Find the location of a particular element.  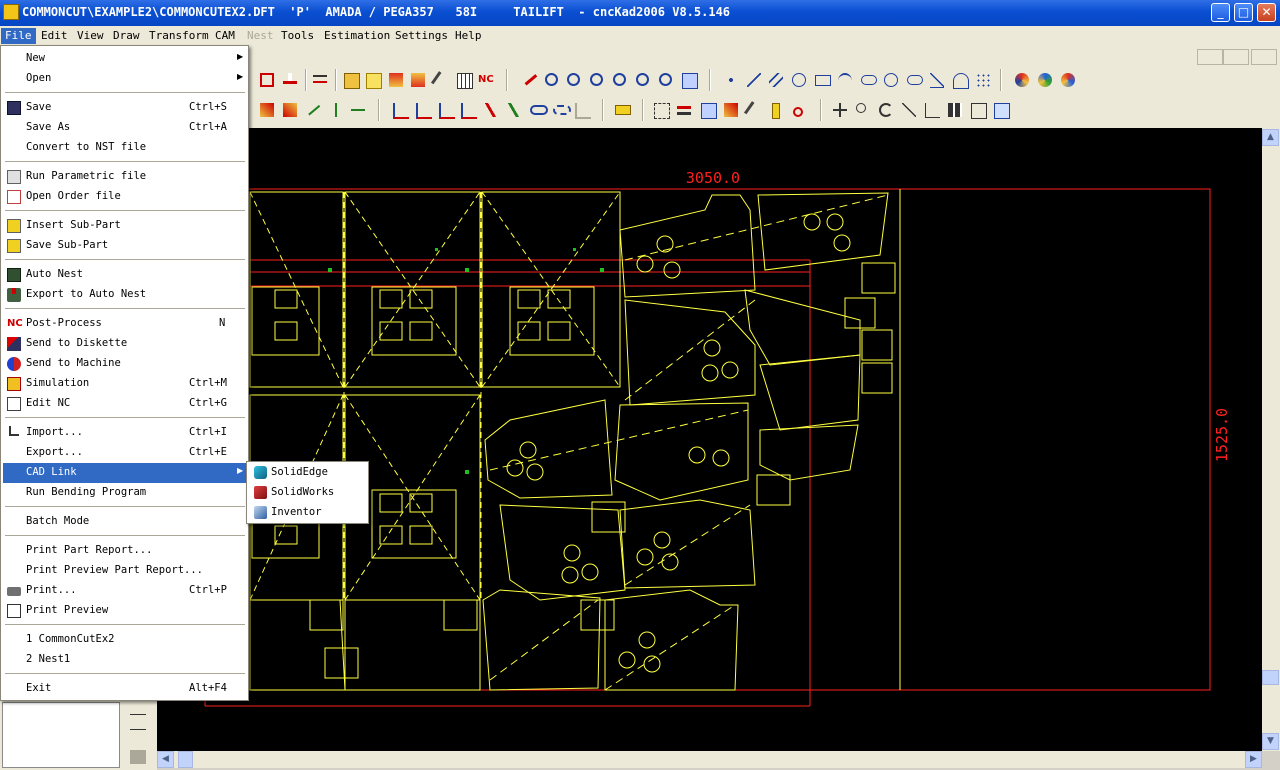

scroll-thumb-horizontal is located at coordinates (185, 759).